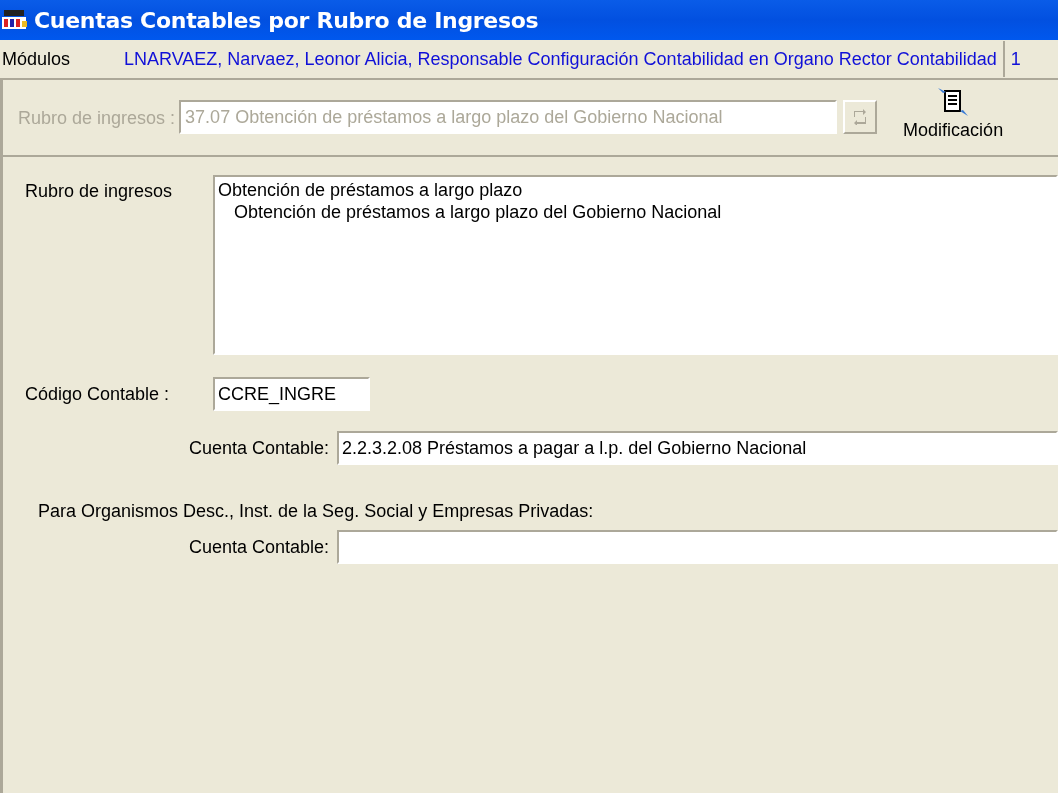 The image size is (1058, 793). What do you see at coordinates (697, 547) in the screenshot?
I see `input-field` at bounding box center [697, 547].